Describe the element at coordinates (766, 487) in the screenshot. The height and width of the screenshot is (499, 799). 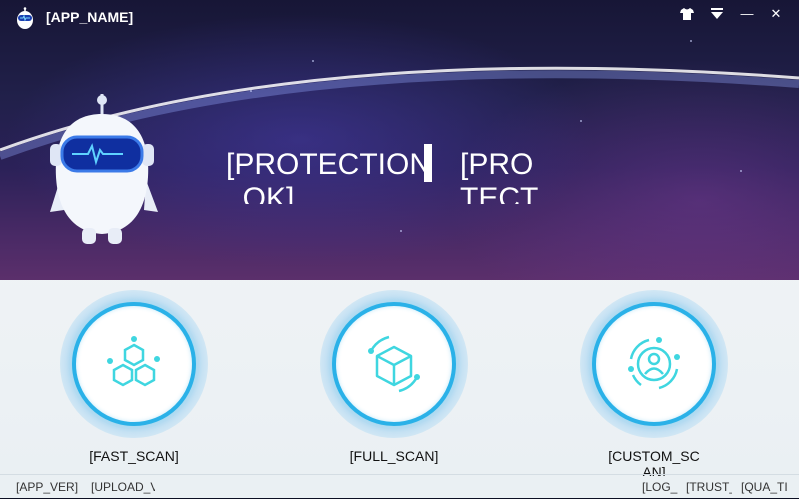
I see `quarantine-link: [QUA_TI` at that location.